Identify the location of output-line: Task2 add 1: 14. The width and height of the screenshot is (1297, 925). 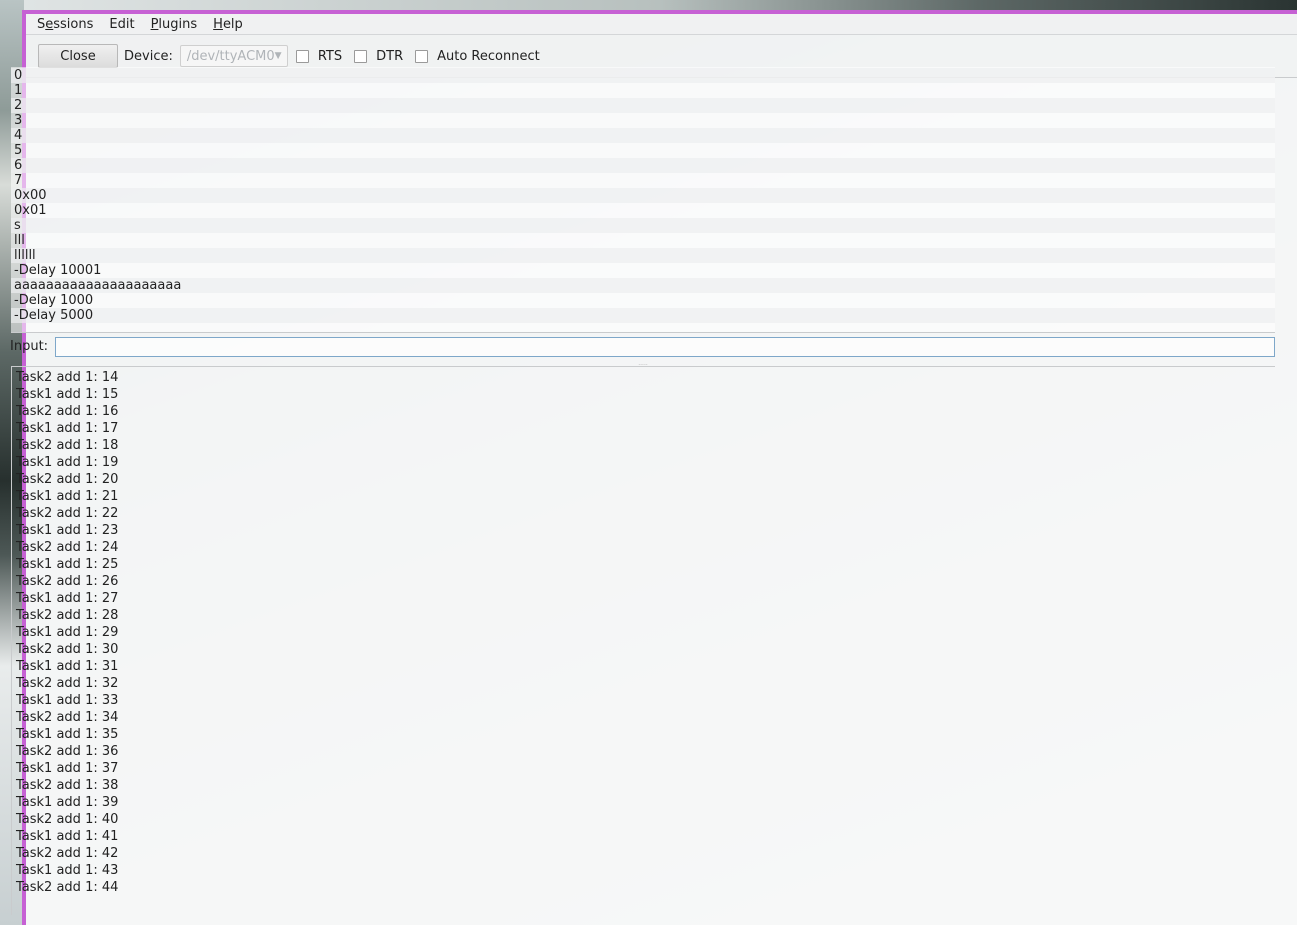
(67, 377).